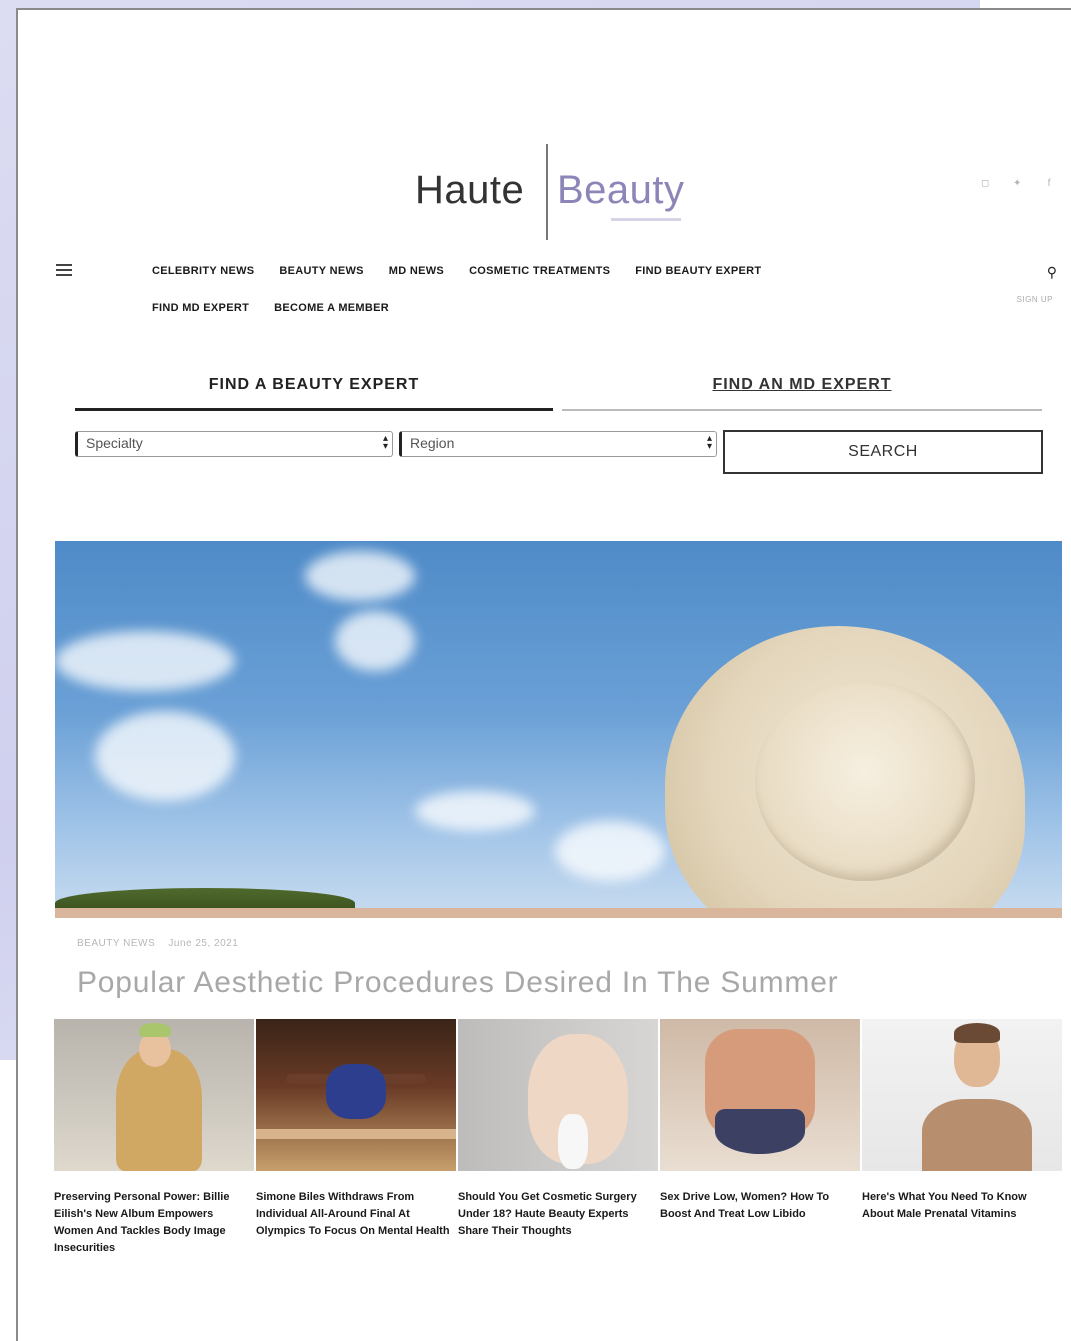 This screenshot has width=1071, height=1341. Describe the element at coordinates (558, 444) in the screenshot. I see `region-select: Region ▴ ▾` at that location.